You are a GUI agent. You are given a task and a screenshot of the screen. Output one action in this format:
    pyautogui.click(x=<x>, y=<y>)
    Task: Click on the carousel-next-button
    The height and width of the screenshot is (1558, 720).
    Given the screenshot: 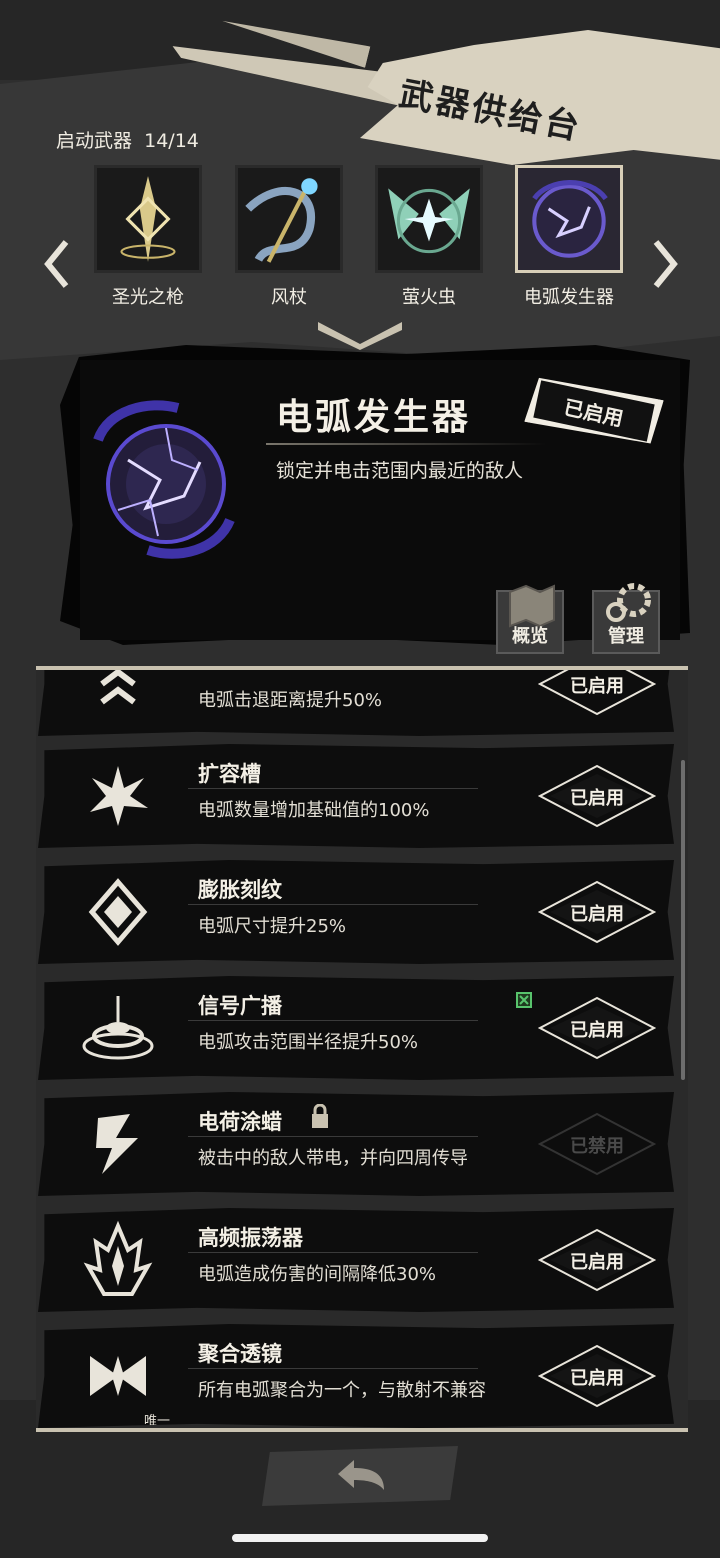 What is the action you would take?
    pyautogui.click(x=665, y=264)
    